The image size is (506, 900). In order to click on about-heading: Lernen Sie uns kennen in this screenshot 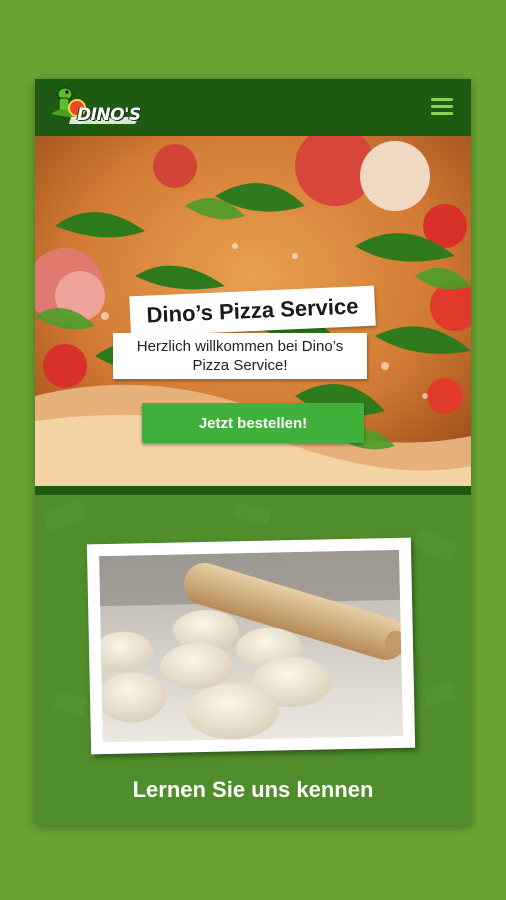, I will do `click(253, 790)`.